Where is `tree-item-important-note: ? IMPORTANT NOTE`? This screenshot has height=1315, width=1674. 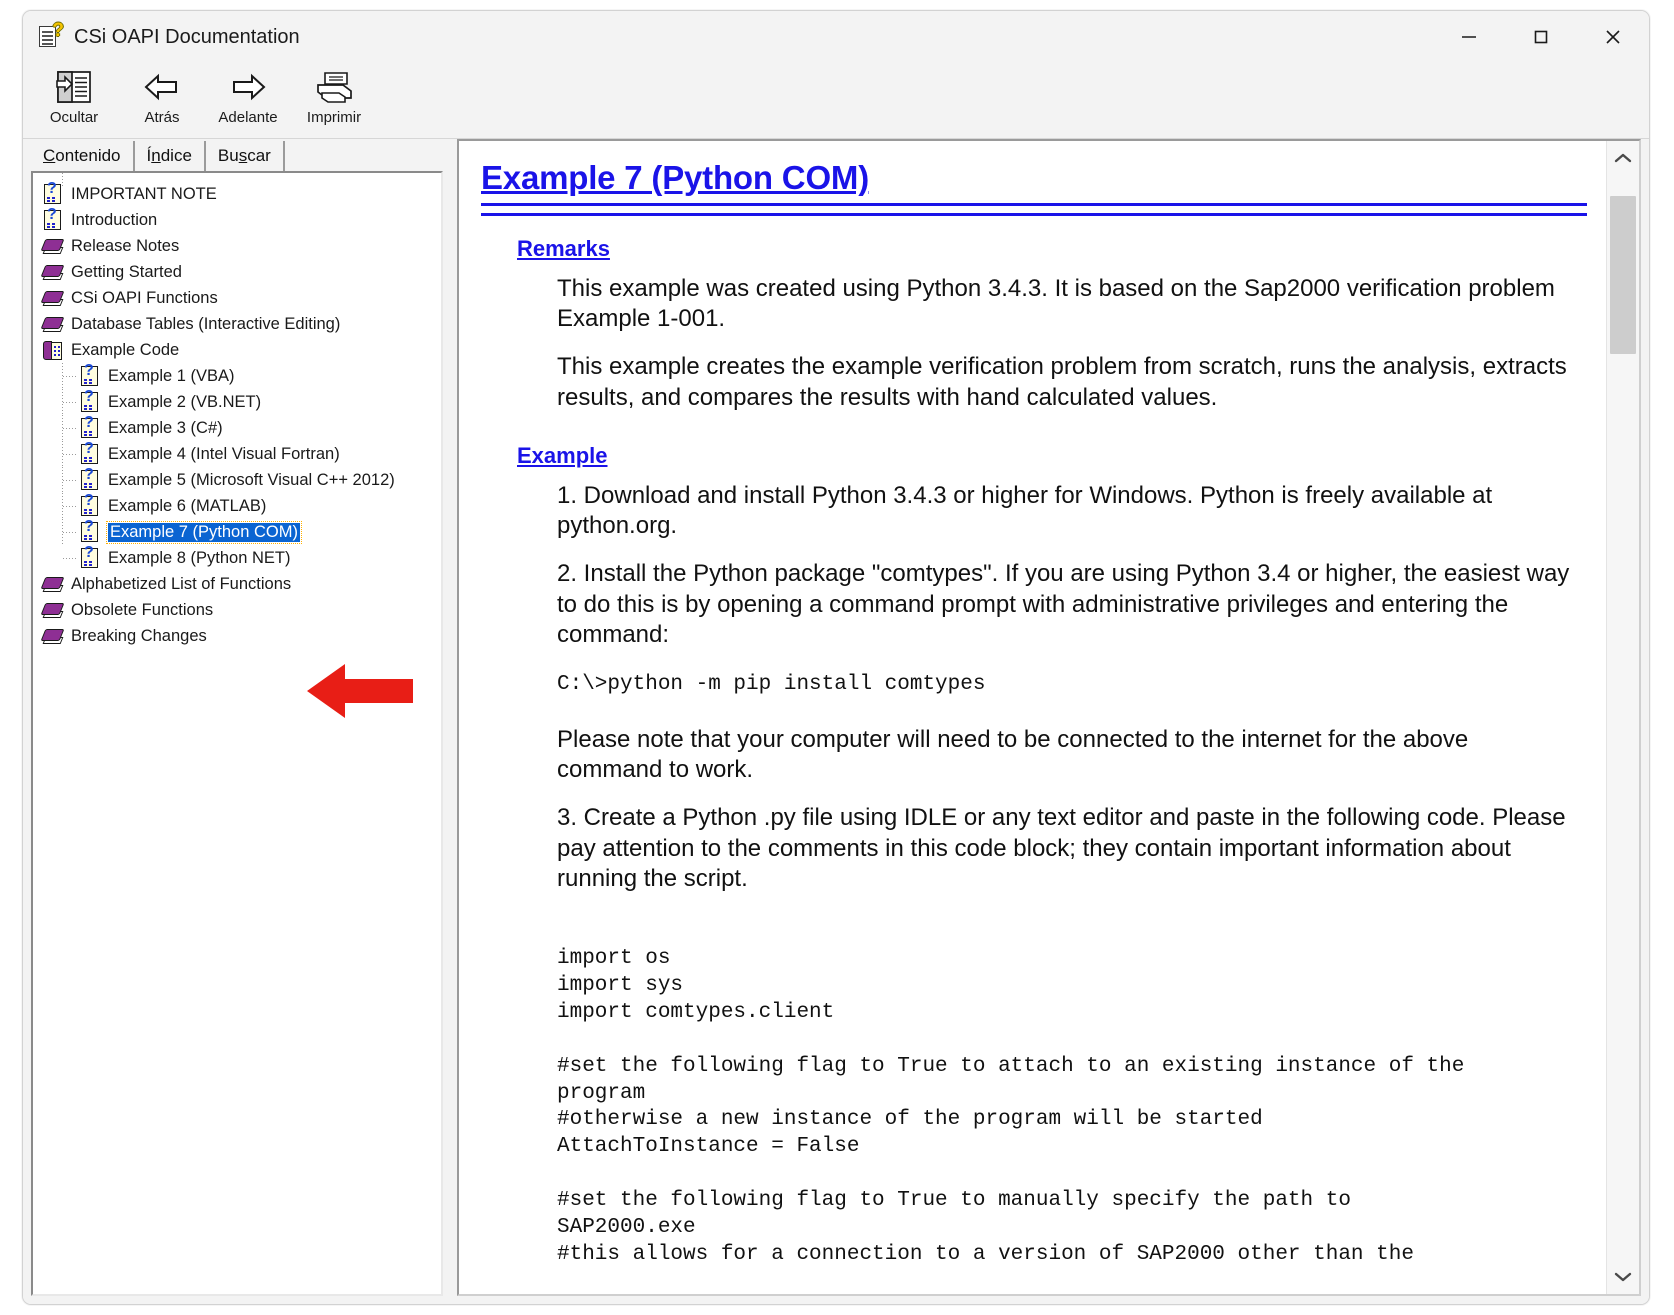 tree-item-important-note: ? IMPORTANT NOTE is located at coordinates (237, 193).